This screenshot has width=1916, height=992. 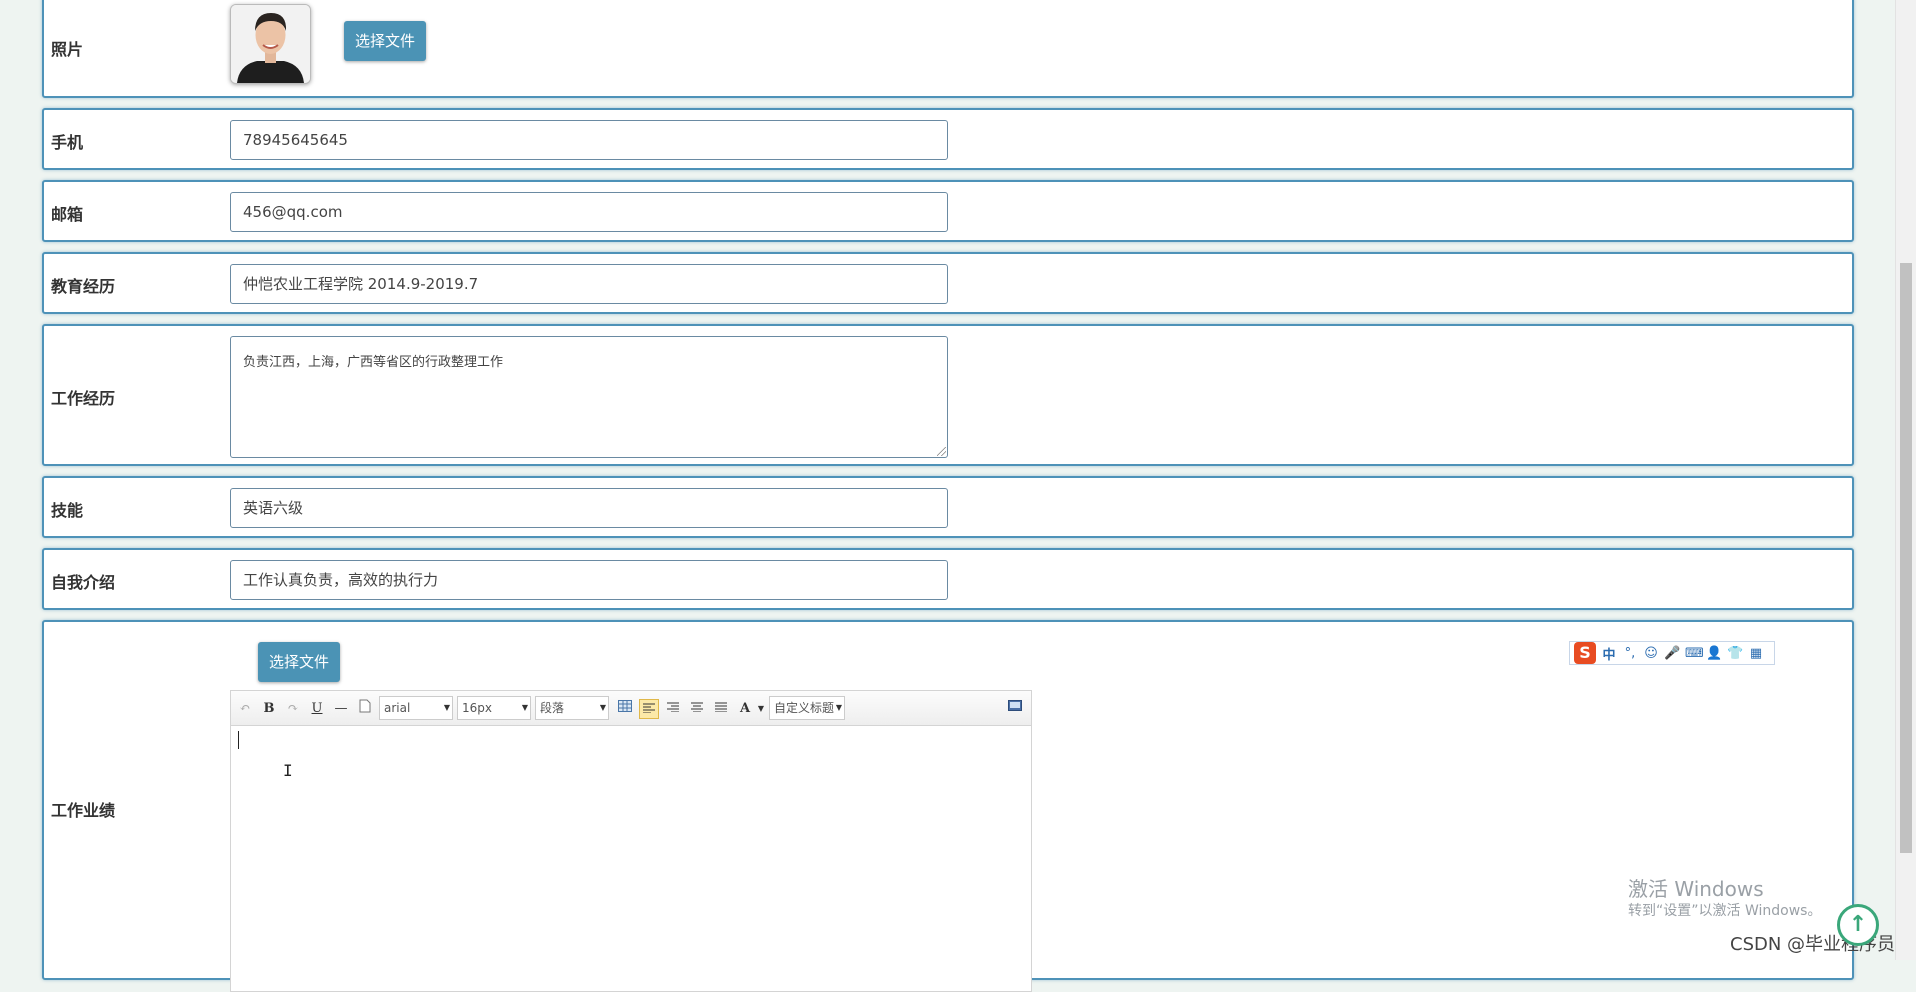 What do you see at coordinates (589, 284) in the screenshot?
I see `education-input: 仲恺农业工程学院 2014.9-2019.7` at bounding box center [589, 284].